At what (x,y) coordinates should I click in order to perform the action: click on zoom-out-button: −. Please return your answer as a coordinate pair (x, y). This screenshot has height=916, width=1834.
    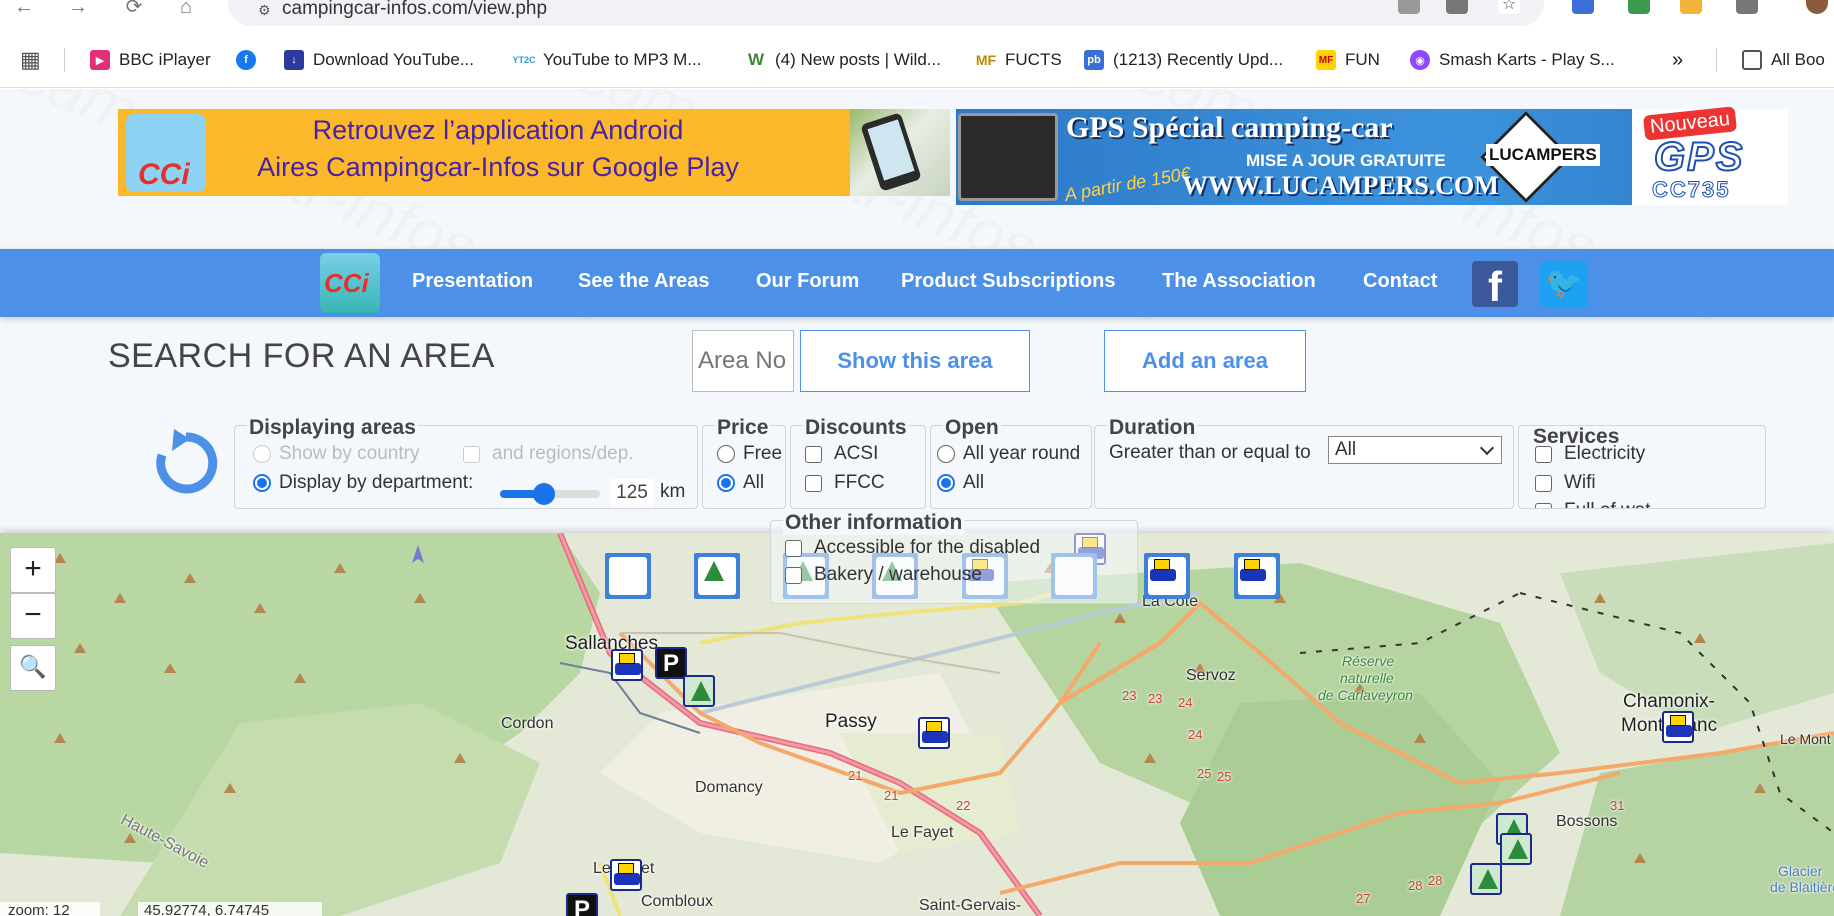
    Looking at the image, I should click on (33, 616).